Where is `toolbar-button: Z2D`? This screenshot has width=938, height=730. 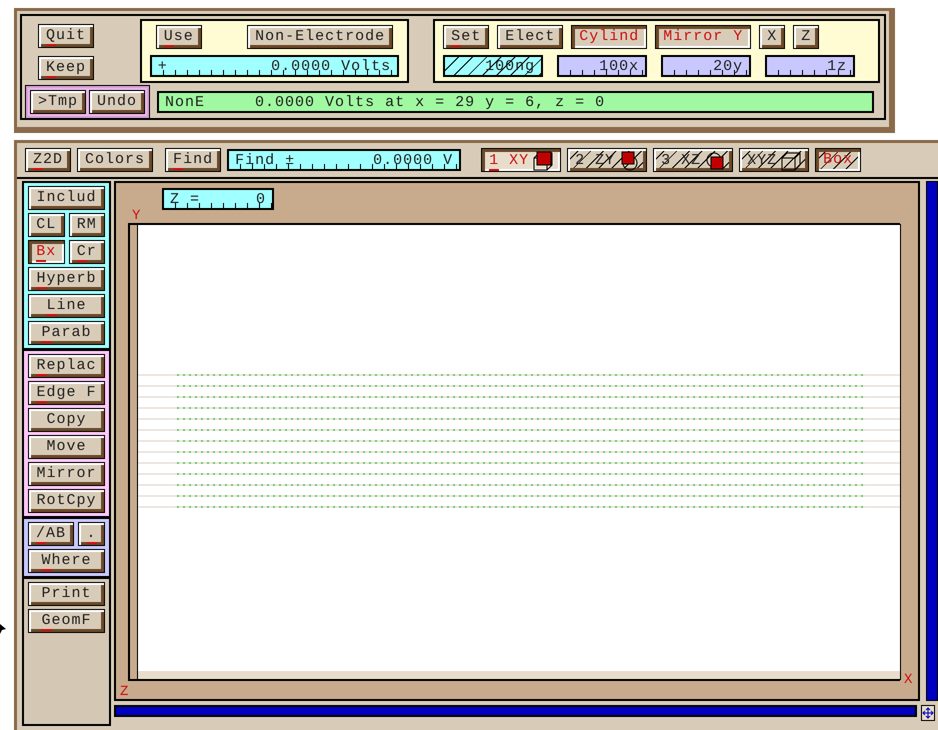 toolbar-button: Z2D is located at coordinates (48, 160).